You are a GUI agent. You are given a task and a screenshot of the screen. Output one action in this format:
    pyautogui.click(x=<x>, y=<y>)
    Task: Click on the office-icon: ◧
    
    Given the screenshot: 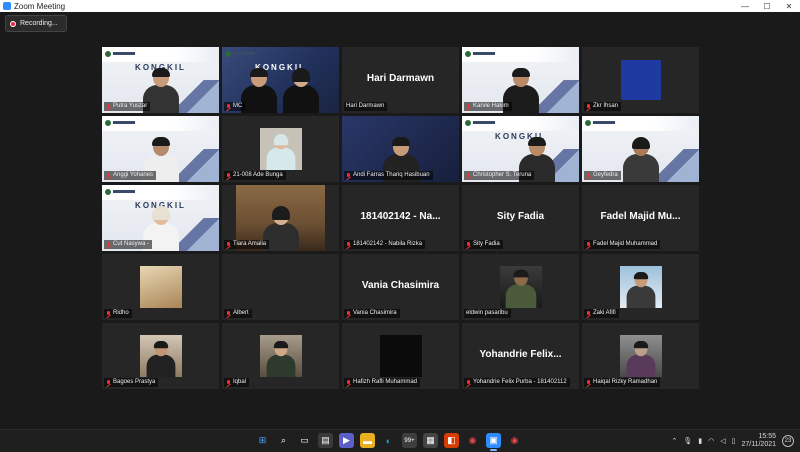 What is the action you would take?
    pyautogui.click(x=451, y=440)
    